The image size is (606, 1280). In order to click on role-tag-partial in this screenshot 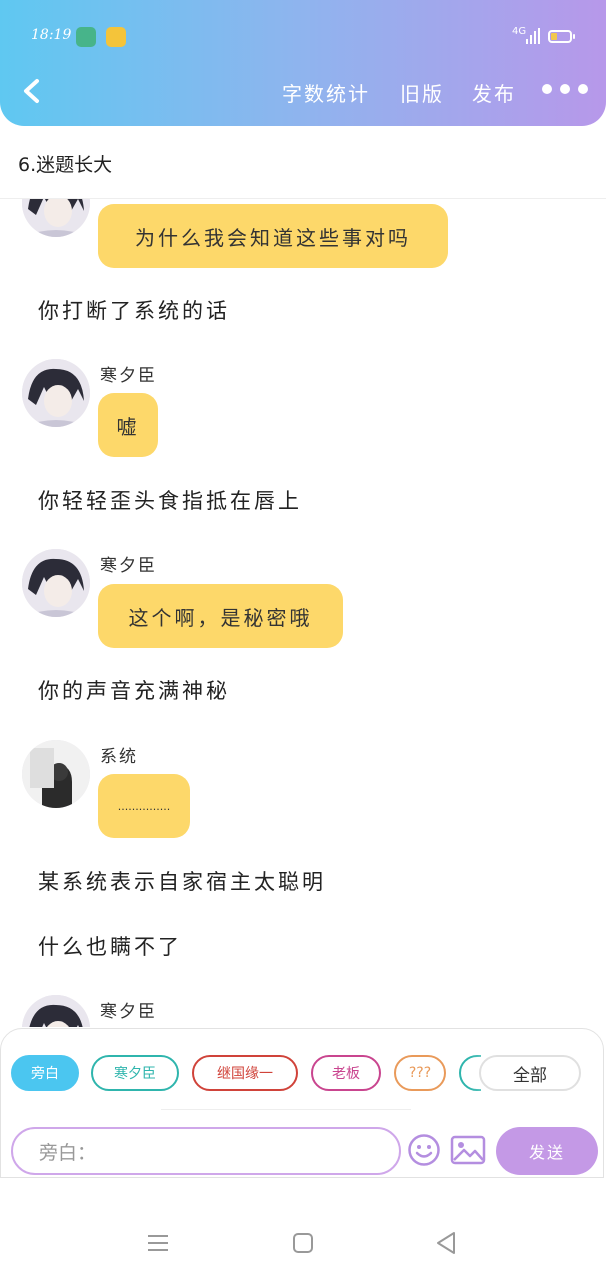, I will do `click(470, 1073)`.